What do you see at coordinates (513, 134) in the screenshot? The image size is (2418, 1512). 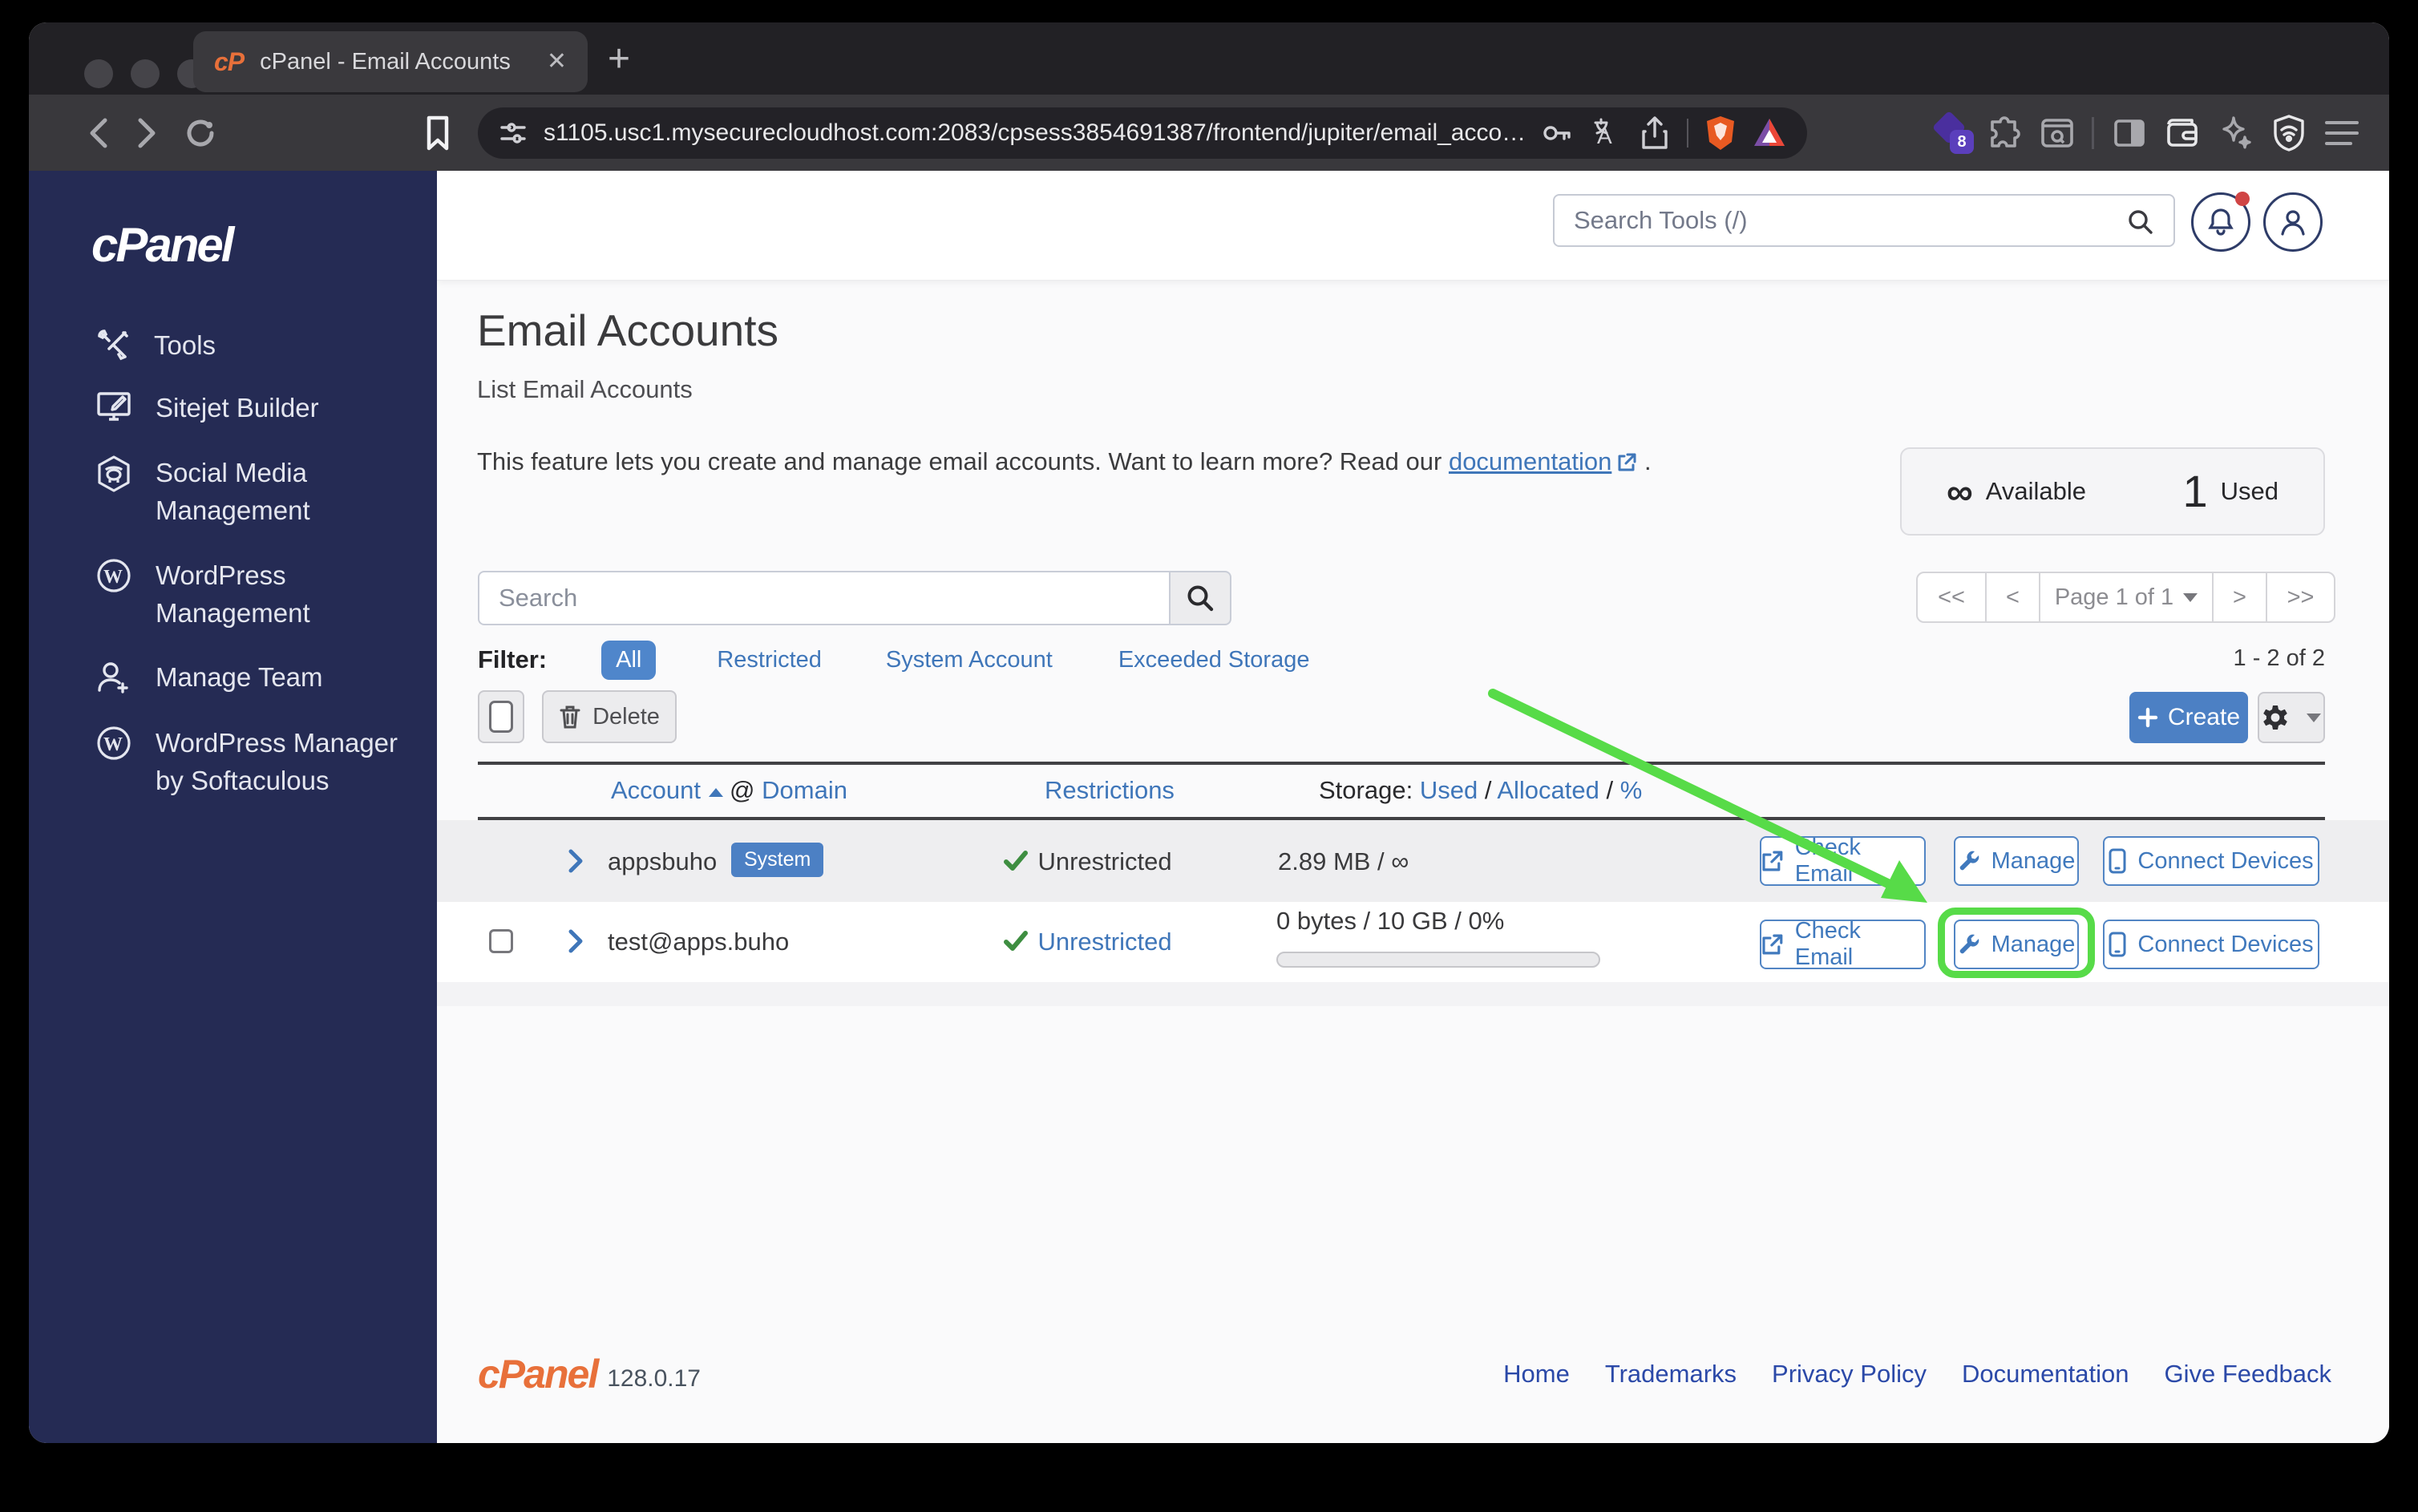 I see `site-settings-icon` at bounding box center [513, 134].